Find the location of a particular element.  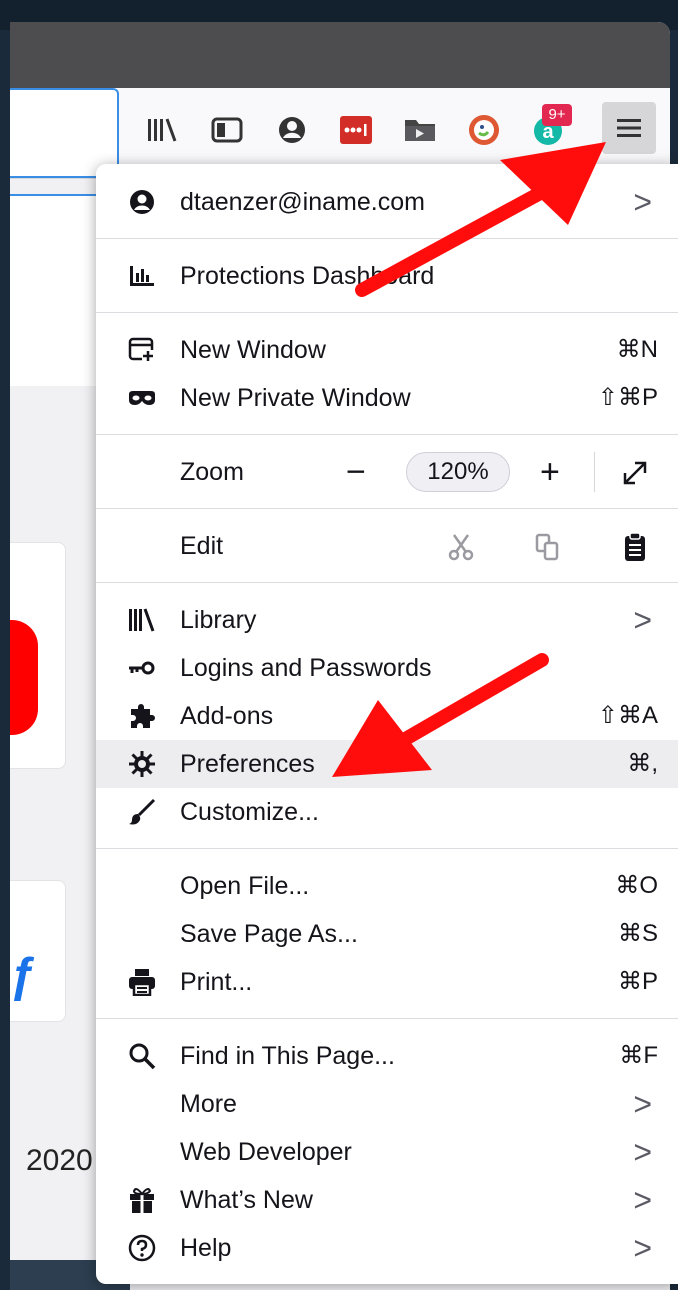

shortcut-label: ⌘, is located at coordinates (642, 763).